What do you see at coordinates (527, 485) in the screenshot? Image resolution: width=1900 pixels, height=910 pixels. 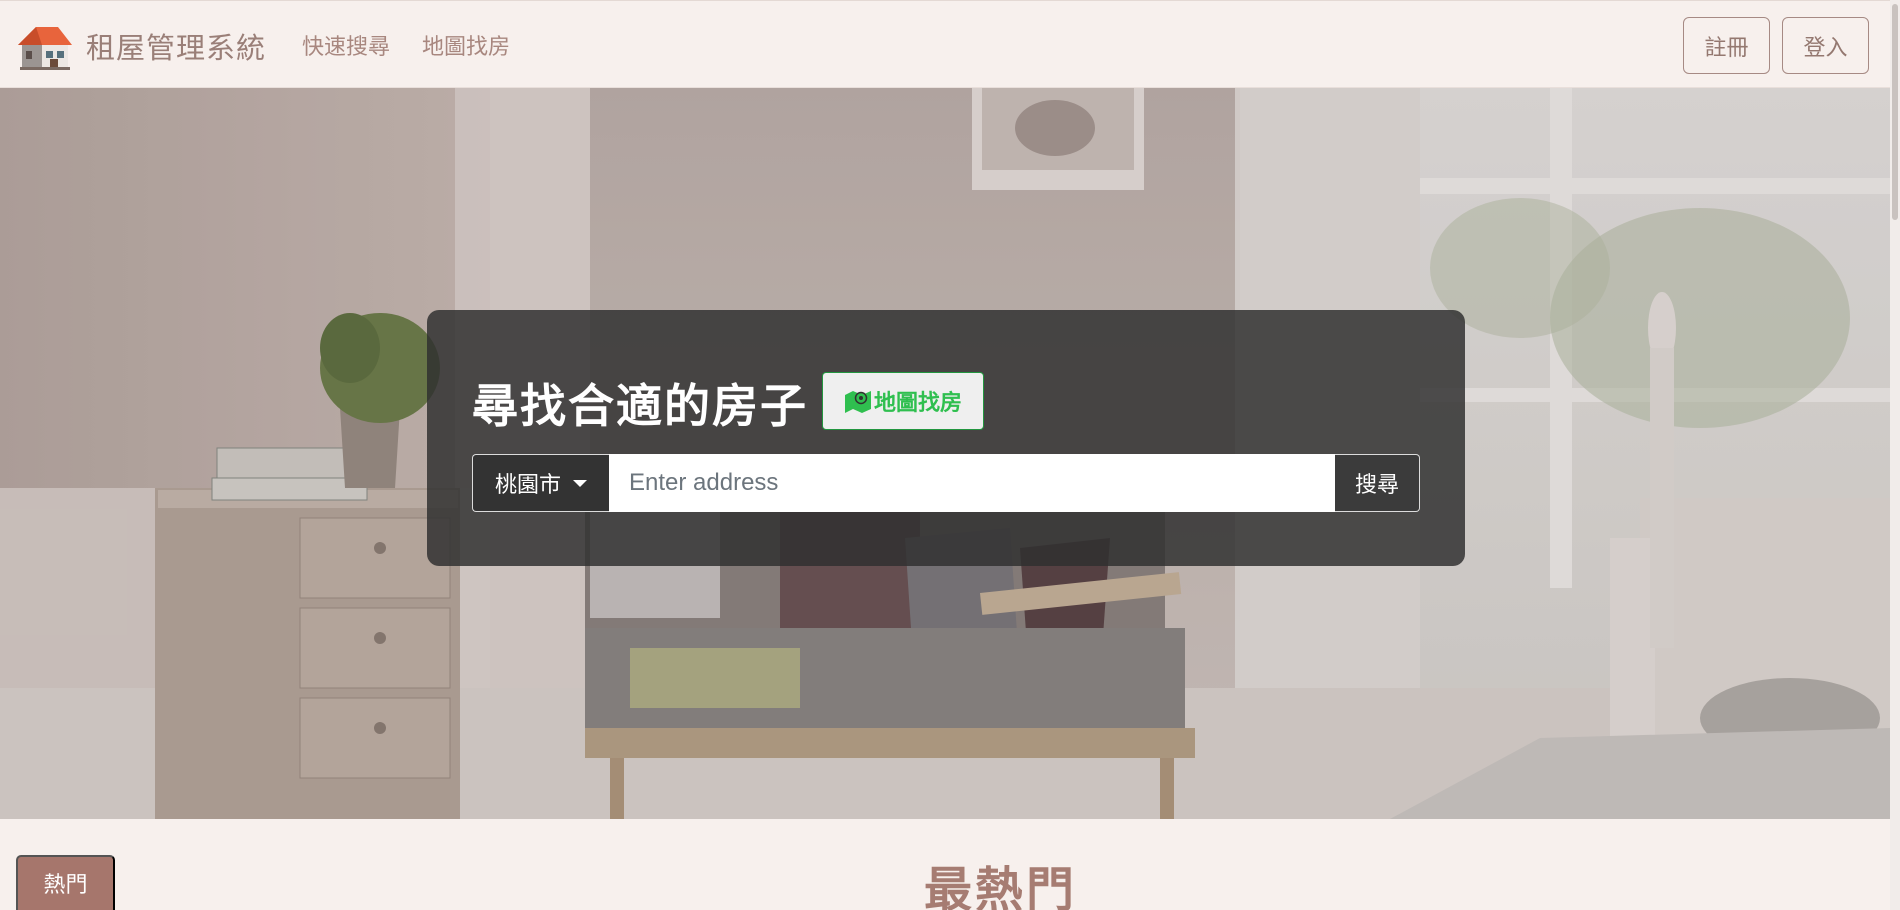 I see `city-dropdown-value: 桃園市` at bounding box center [527, 485].